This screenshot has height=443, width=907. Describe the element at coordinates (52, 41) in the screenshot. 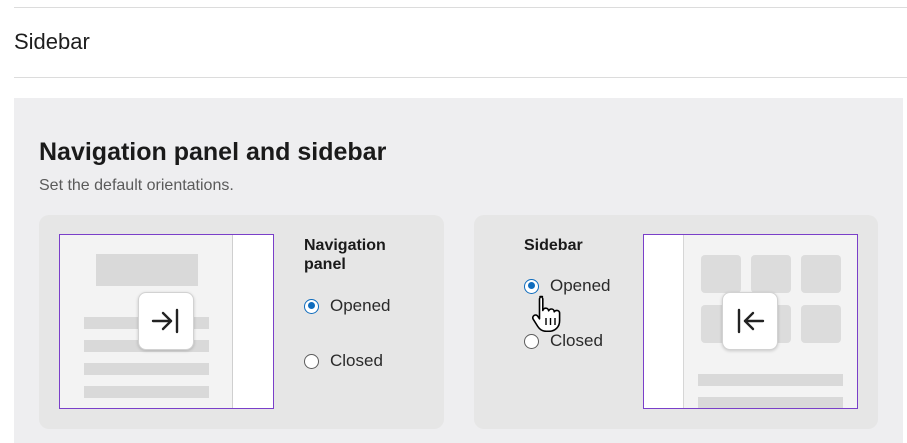

I see `section-title: Sidebar` at that location.